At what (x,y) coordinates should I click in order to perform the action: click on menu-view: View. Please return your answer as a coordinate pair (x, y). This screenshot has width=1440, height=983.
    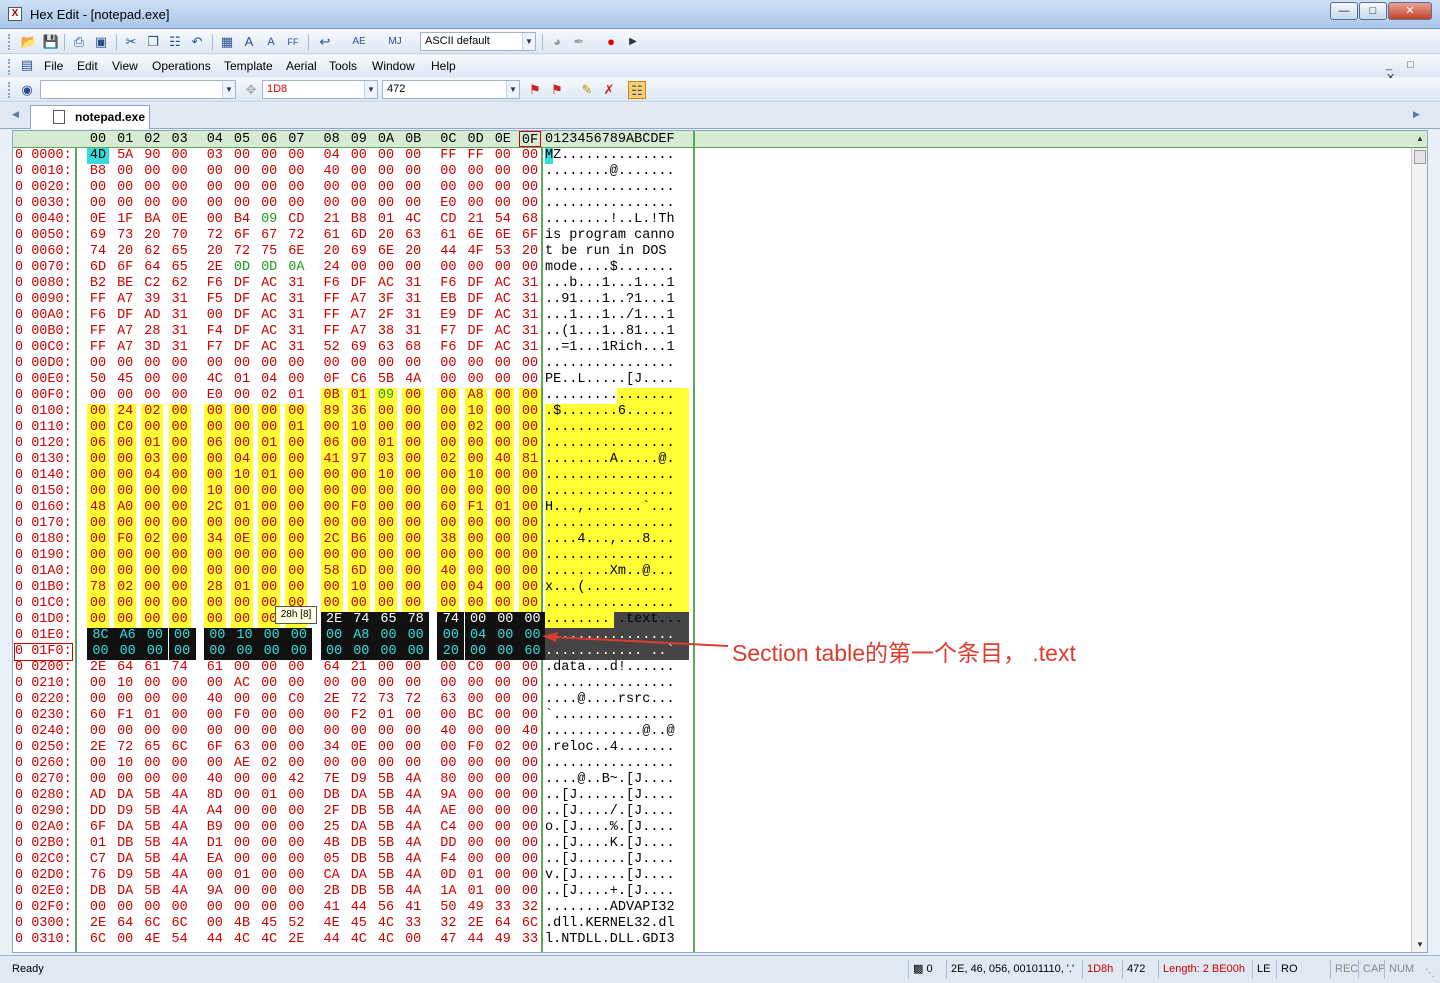
    Looking at the image, I should click on (125, 66).